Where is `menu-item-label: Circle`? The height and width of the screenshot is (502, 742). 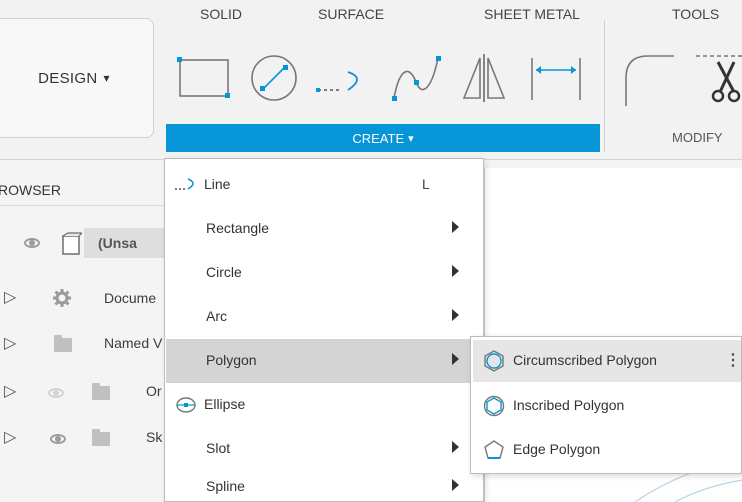
menu-item-label: Circle is located at coordinates (224, 272).